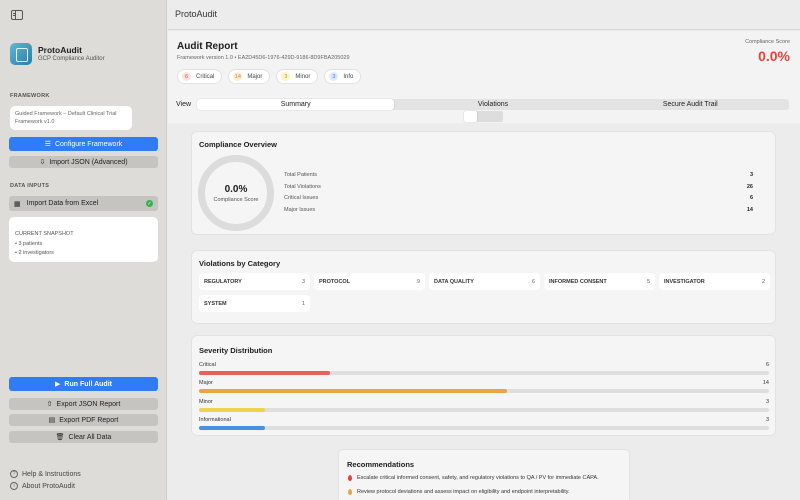 The image size is (800, 500). What do you see at coordinates (767, 402) in the screenshot?
I see `severity-count: 3` at bounding box center [767, 402].